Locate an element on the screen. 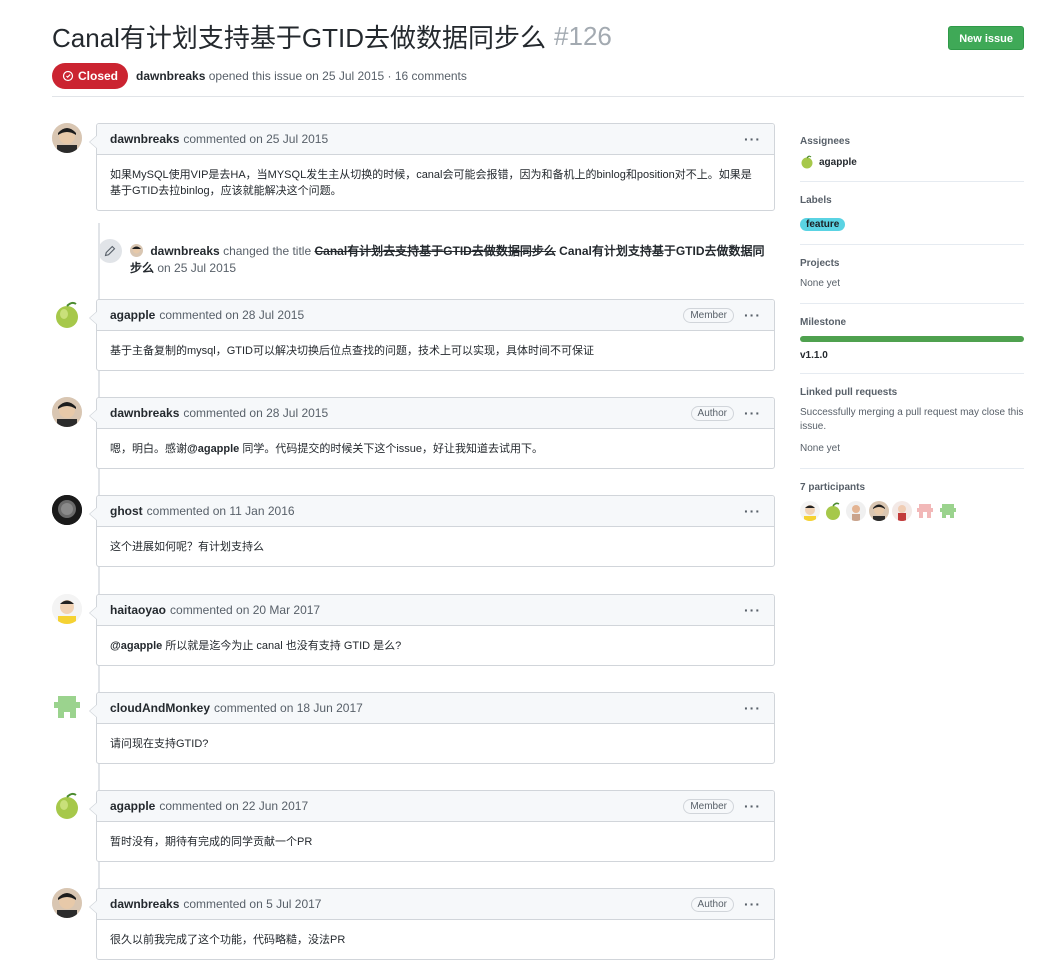  comment-author: haitaoyao is located at coordinates (138, 610).